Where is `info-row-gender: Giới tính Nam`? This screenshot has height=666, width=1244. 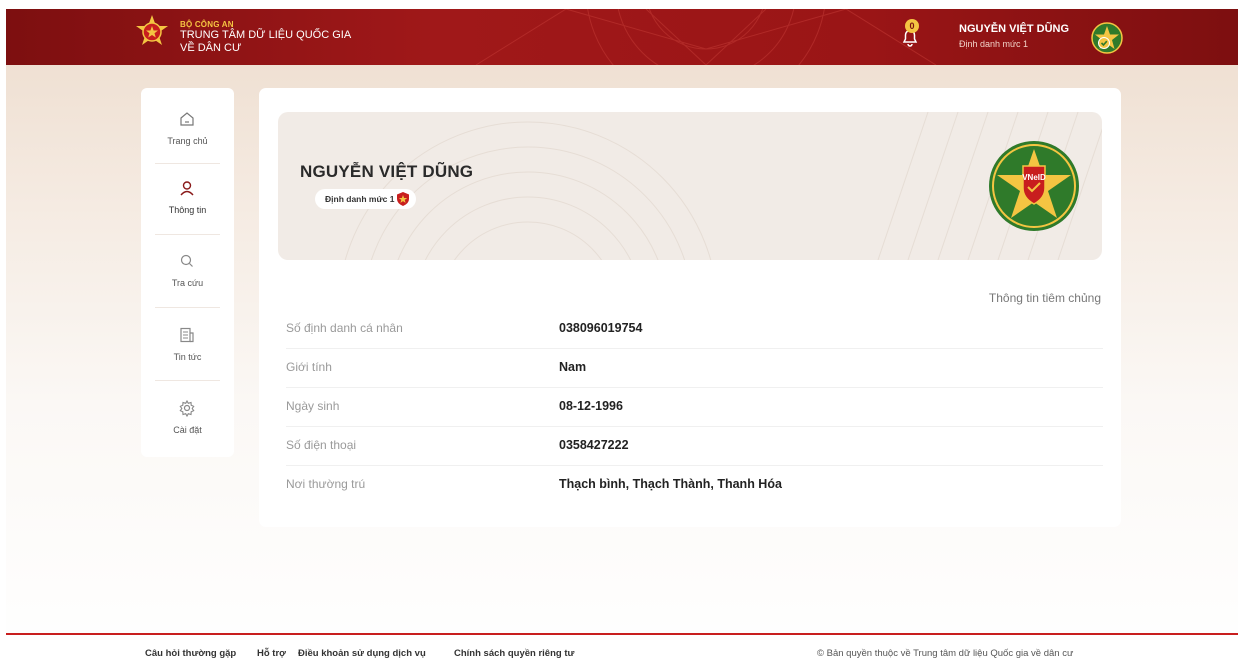 info-row-gender: Giới tính Nam is located at coordinates (694, 368).